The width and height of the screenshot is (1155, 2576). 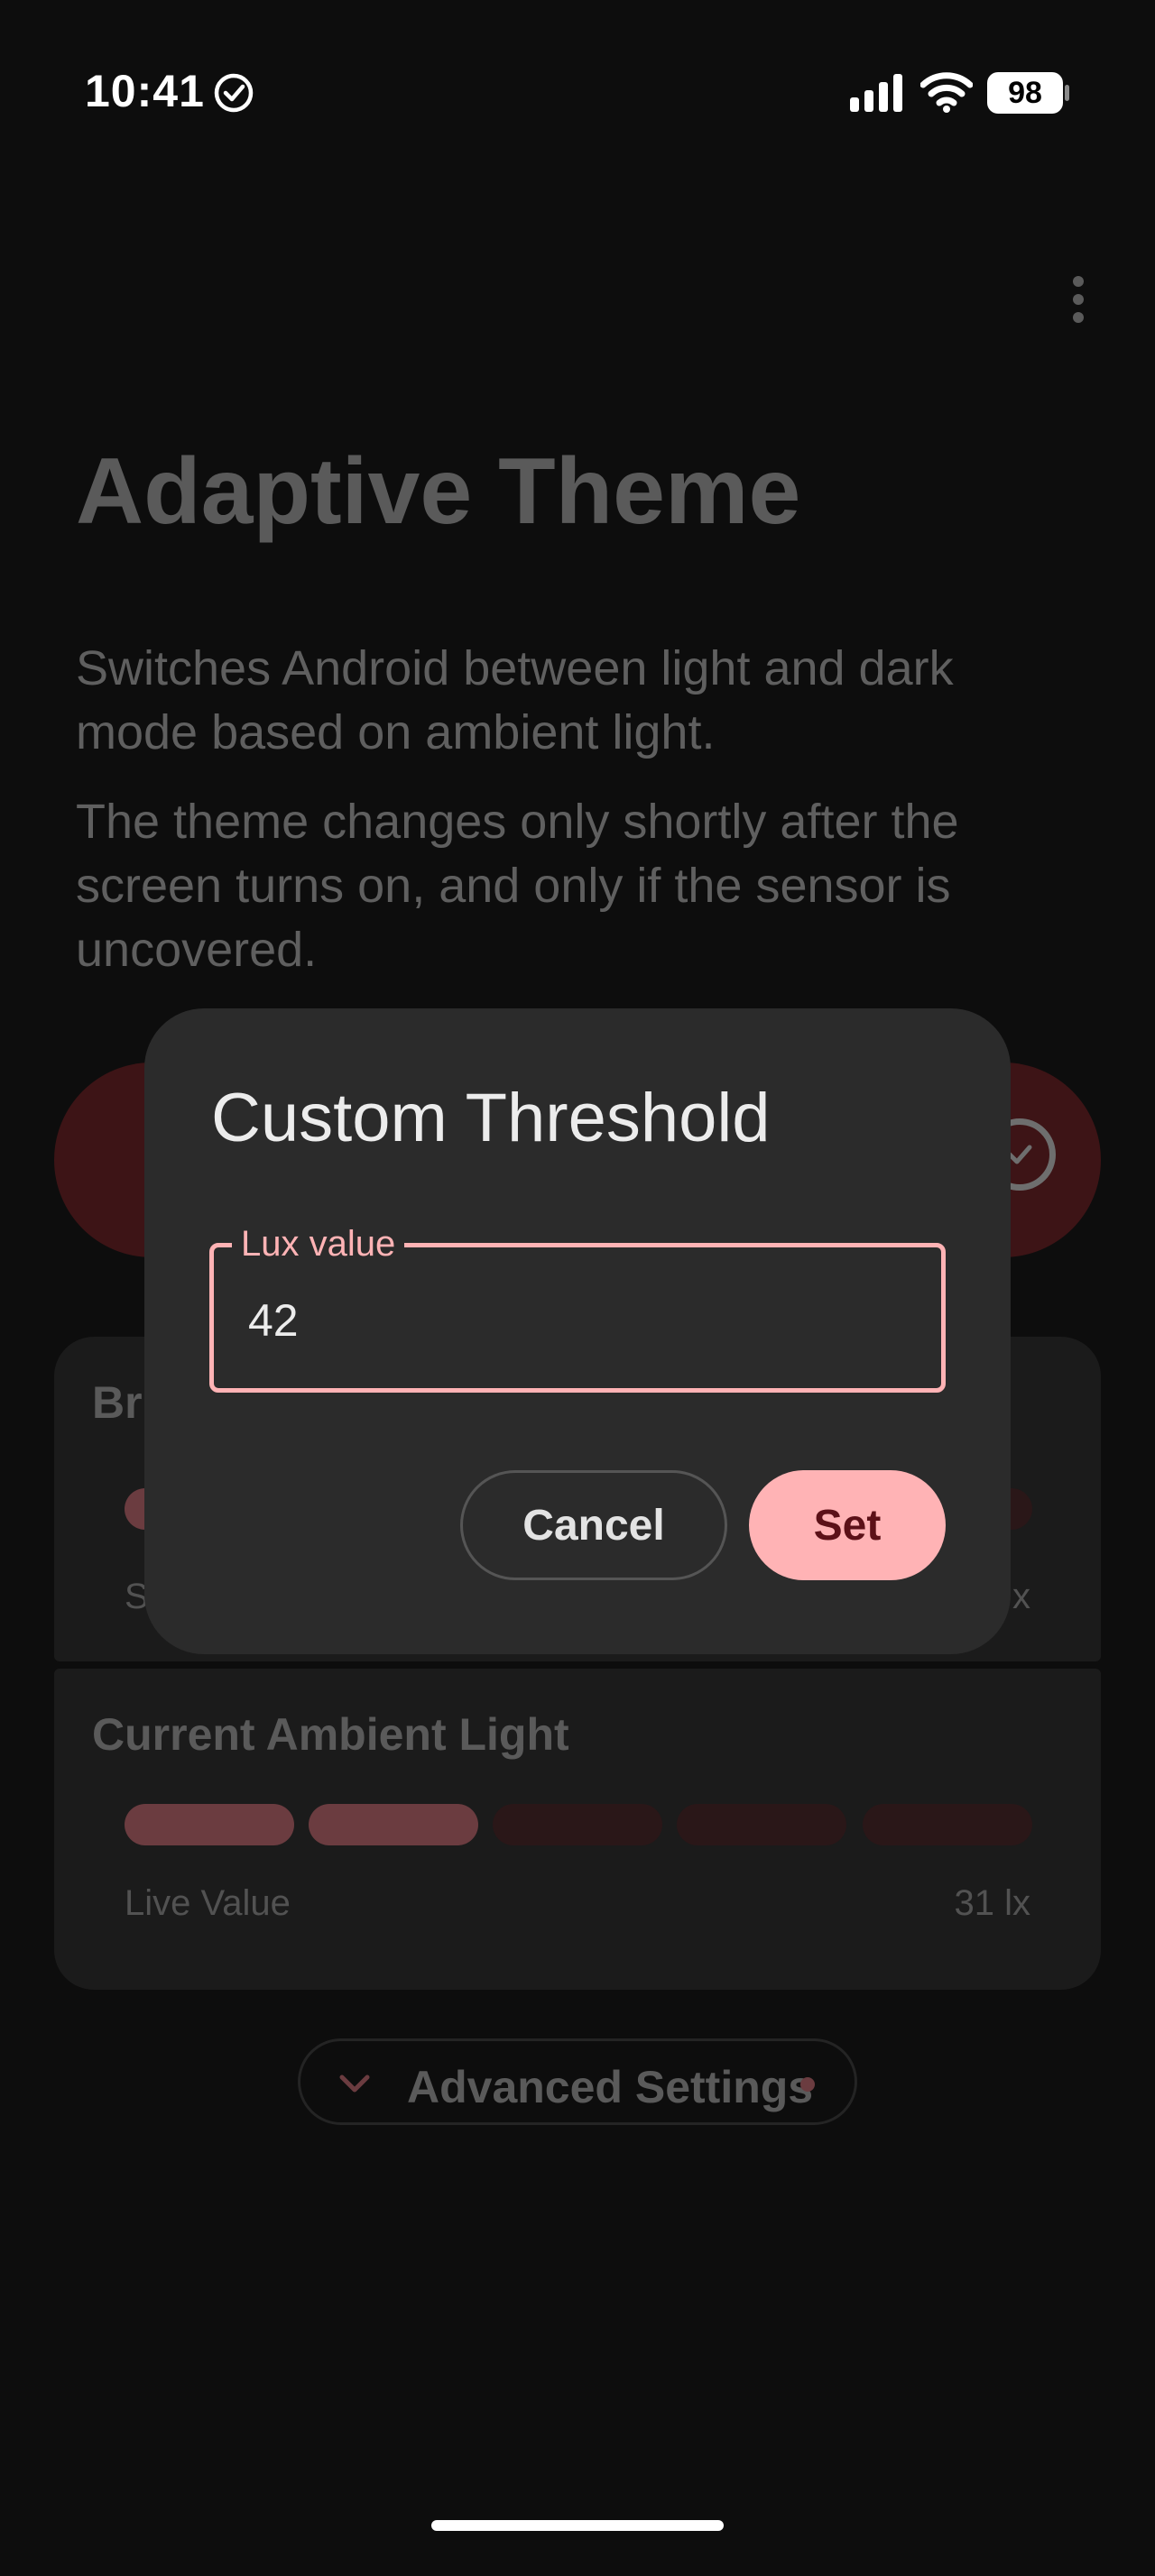 I want to click on advanced-settings-button: Advanced Settings, so click(x=577, y=2081).